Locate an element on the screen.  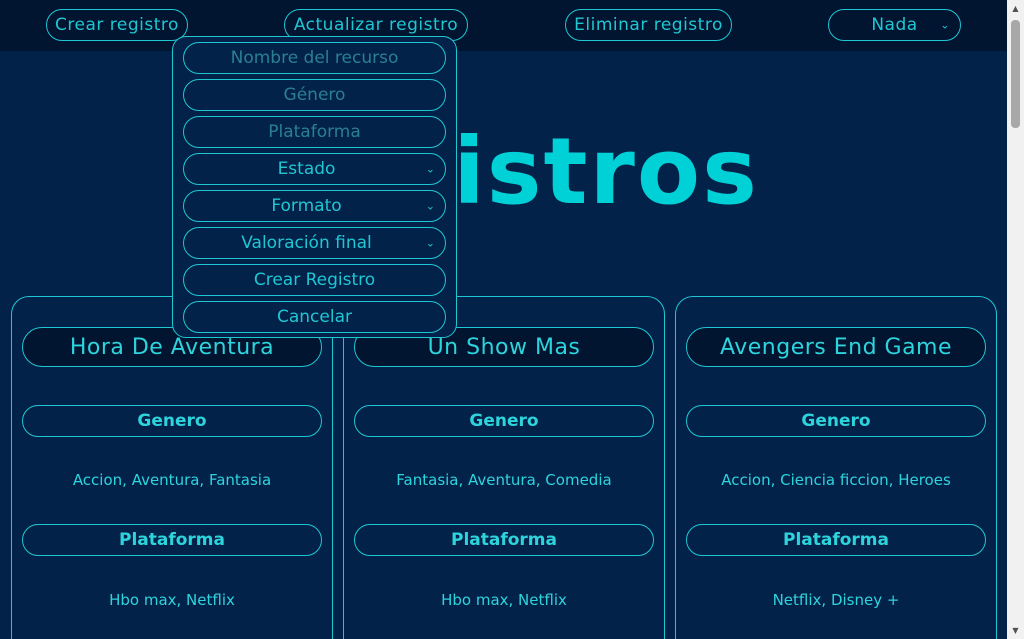
format-select: Formato ⌄ is located at coordinates (314, 206).